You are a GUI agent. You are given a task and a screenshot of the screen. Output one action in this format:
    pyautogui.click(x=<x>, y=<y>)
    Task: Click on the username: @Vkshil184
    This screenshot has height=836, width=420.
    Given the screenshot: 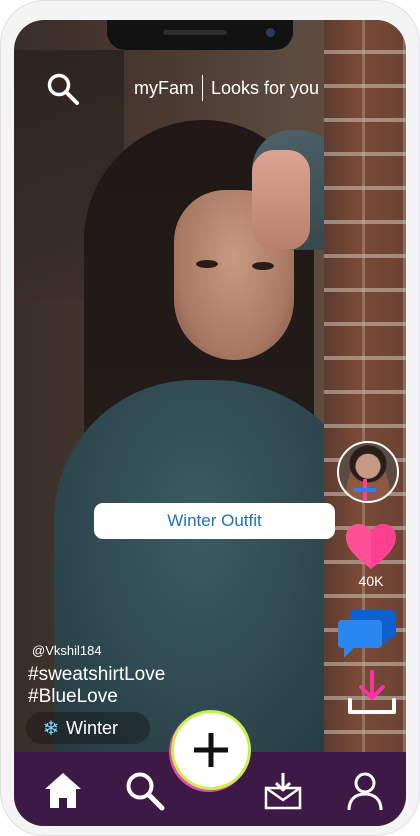 What is the action you would take?
    pyautogui.click(x=67, y=650)
    